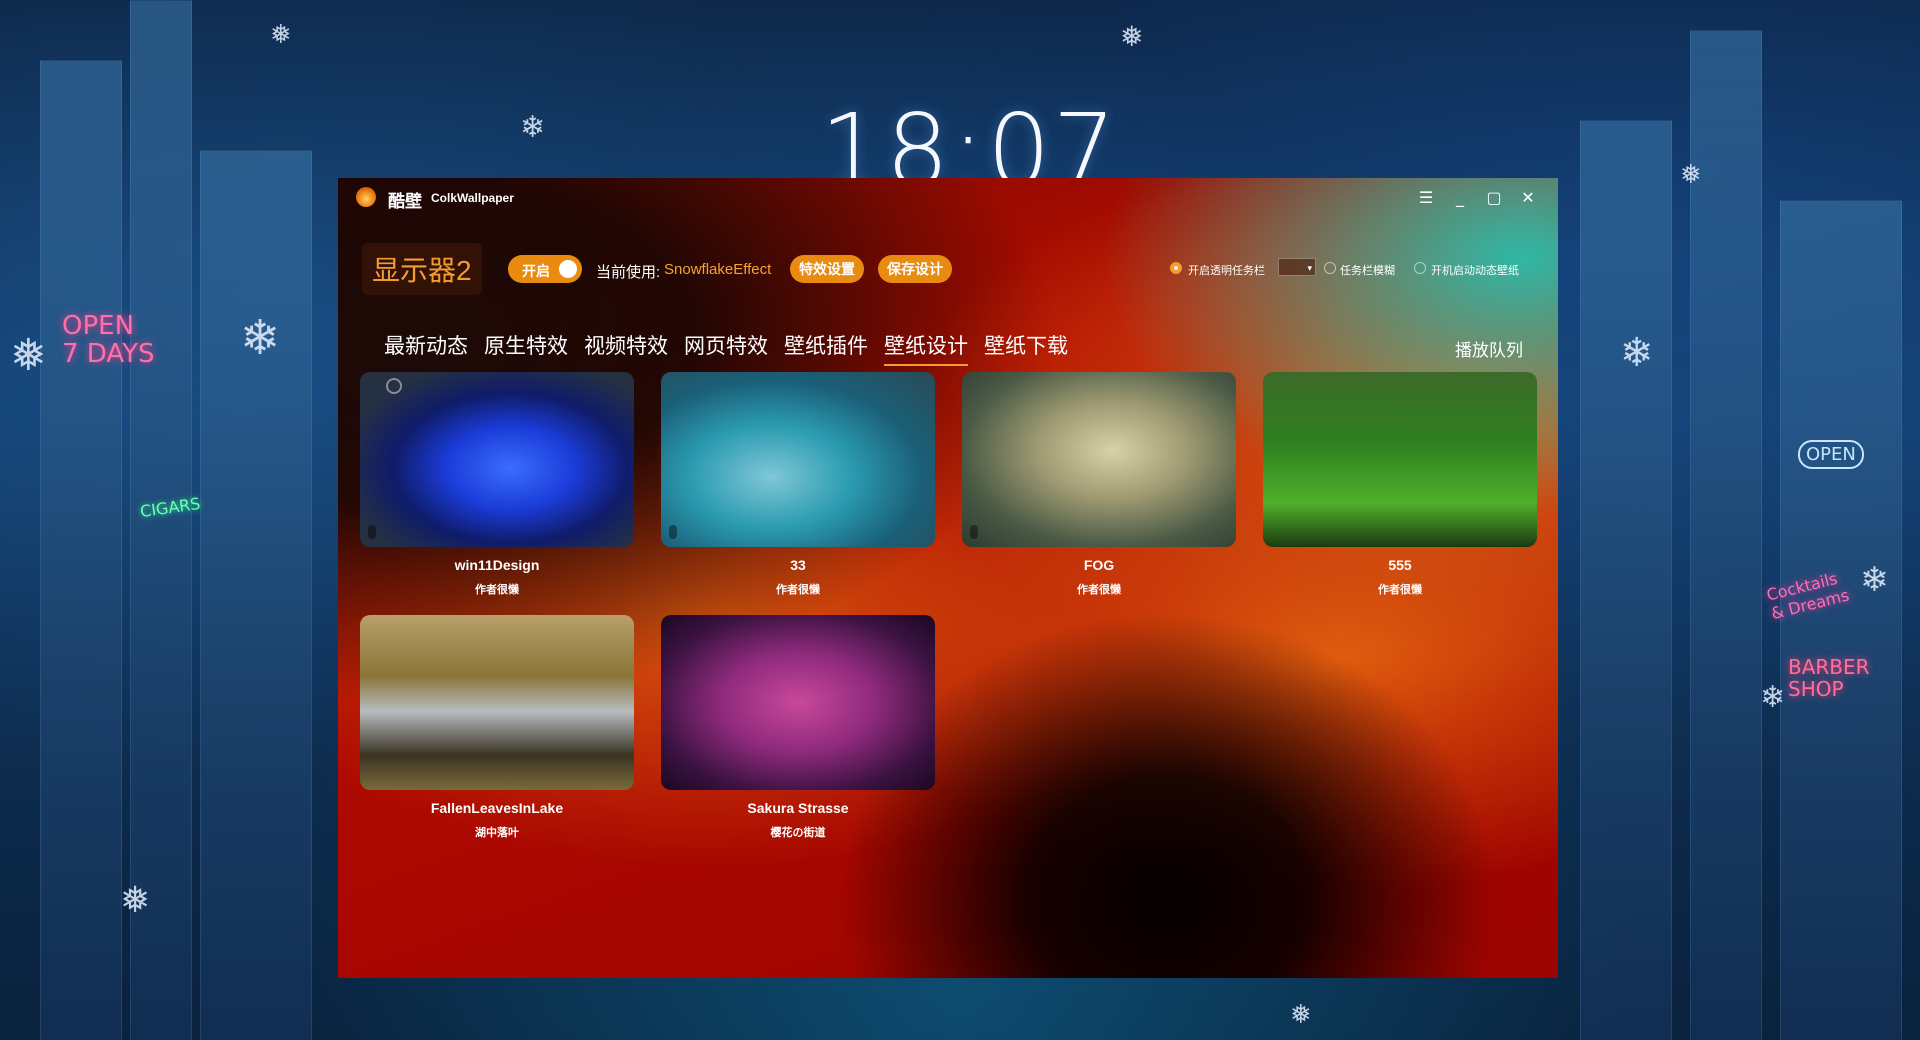 This screenshot has width=1920, height=1040. Describe the element at coordinates (1831, 454) in the screenshot. I see `neon-sign-open-right: OPEN` at that location.